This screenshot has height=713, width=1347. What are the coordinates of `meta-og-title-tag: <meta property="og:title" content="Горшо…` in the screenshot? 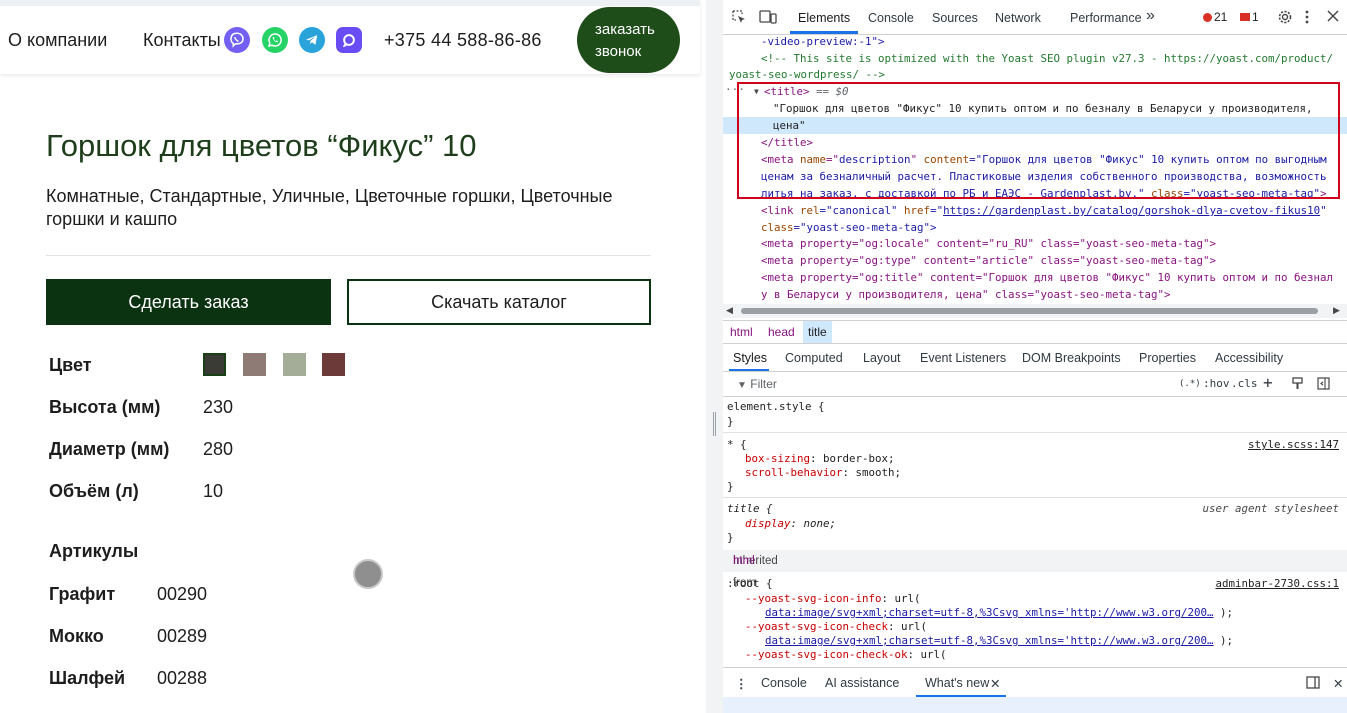 It's located at (1047, 278).